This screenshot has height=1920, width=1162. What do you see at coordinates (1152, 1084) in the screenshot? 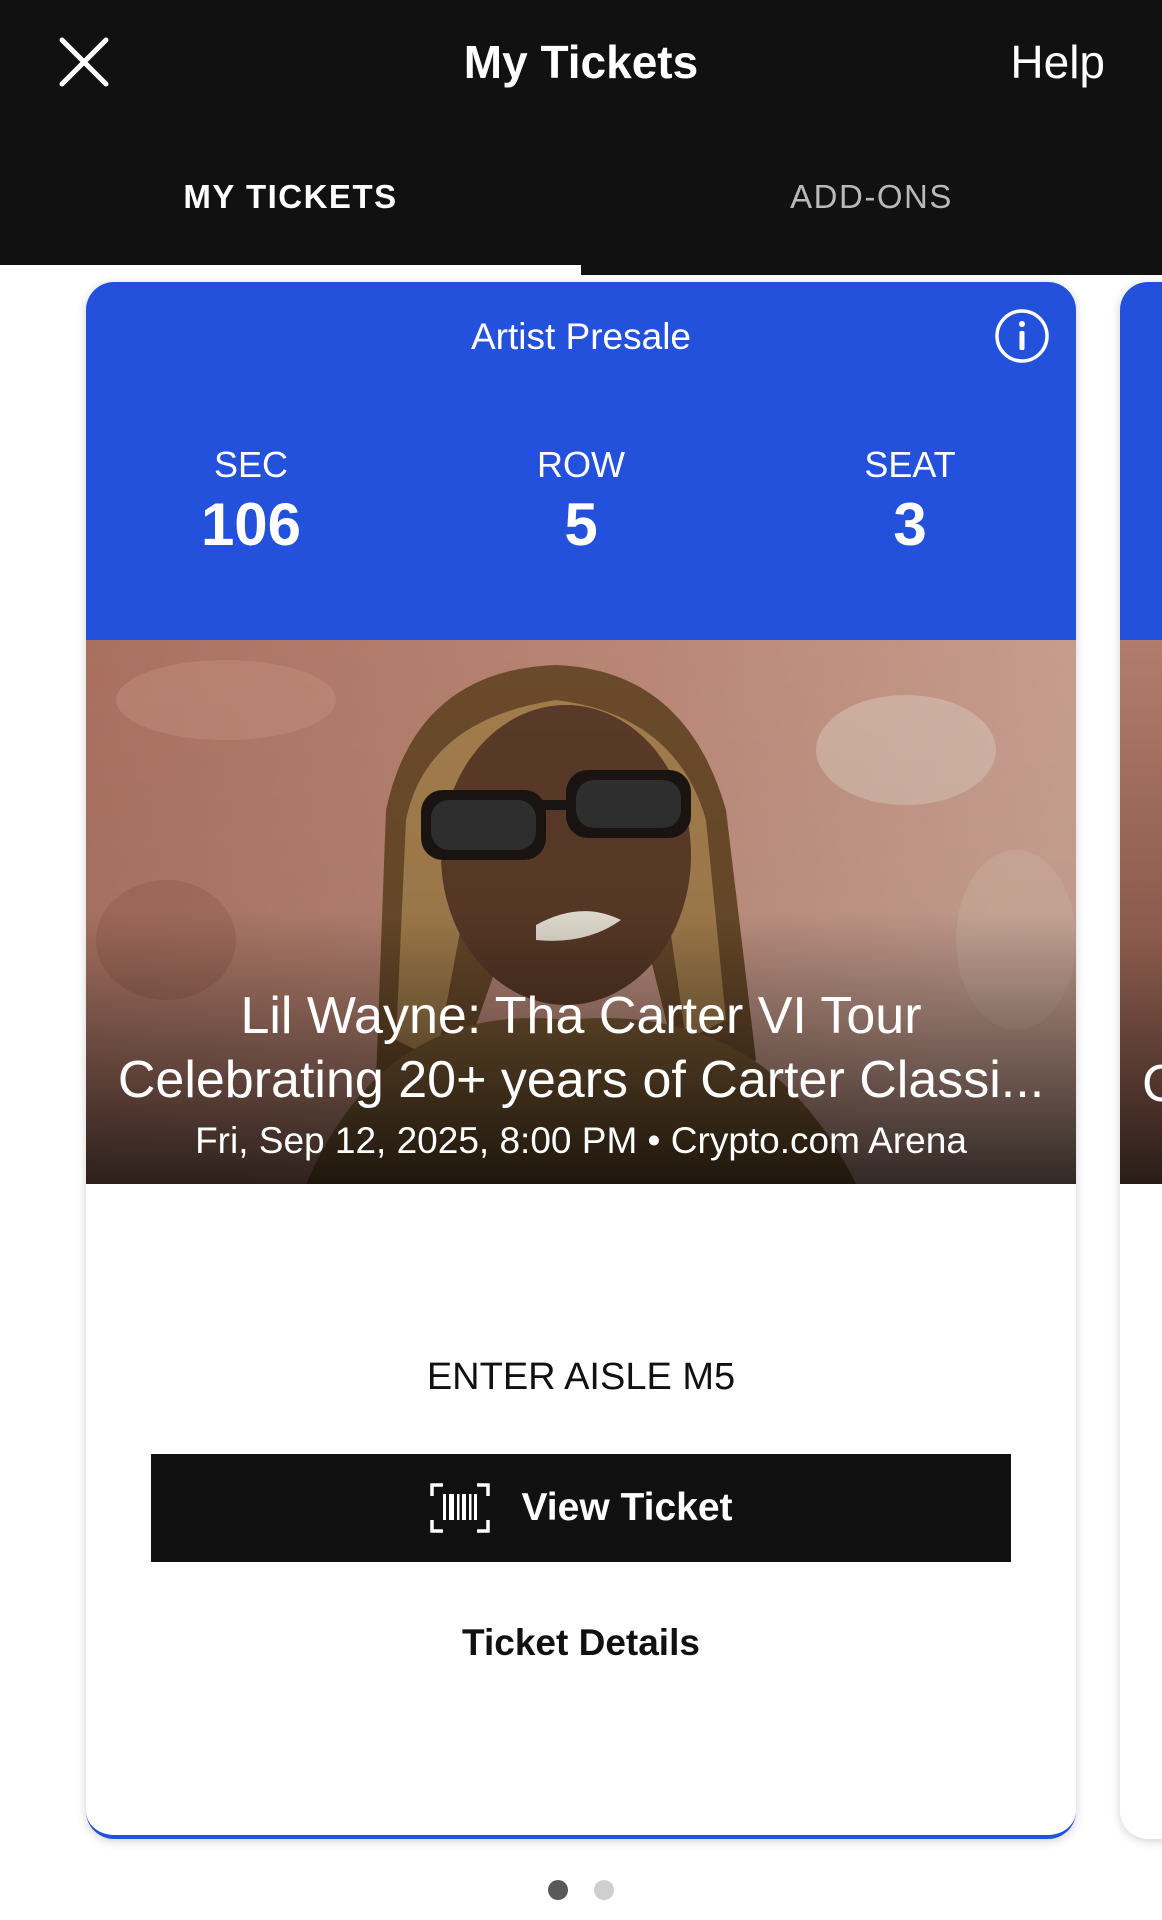
I see `next-card-title-fragment: C` at bounding box center [1152, 1084].